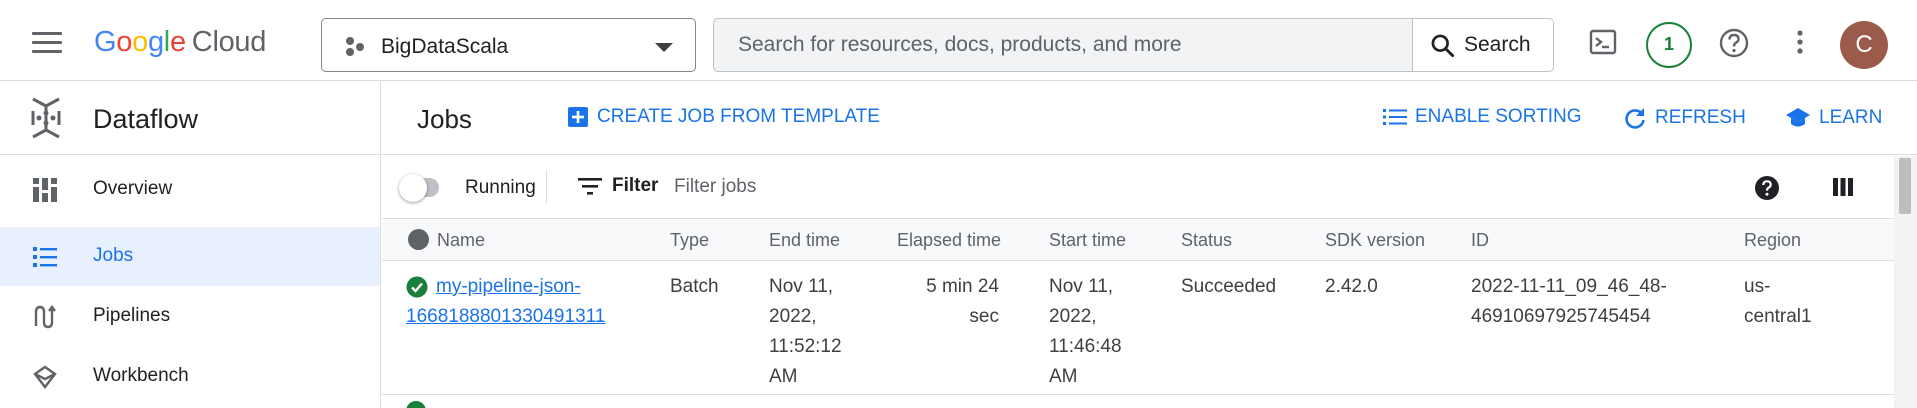 This screenshot has width=1917, height=408. I want to click on sidebar-item-jobs: Jobs, so click(190, 256).